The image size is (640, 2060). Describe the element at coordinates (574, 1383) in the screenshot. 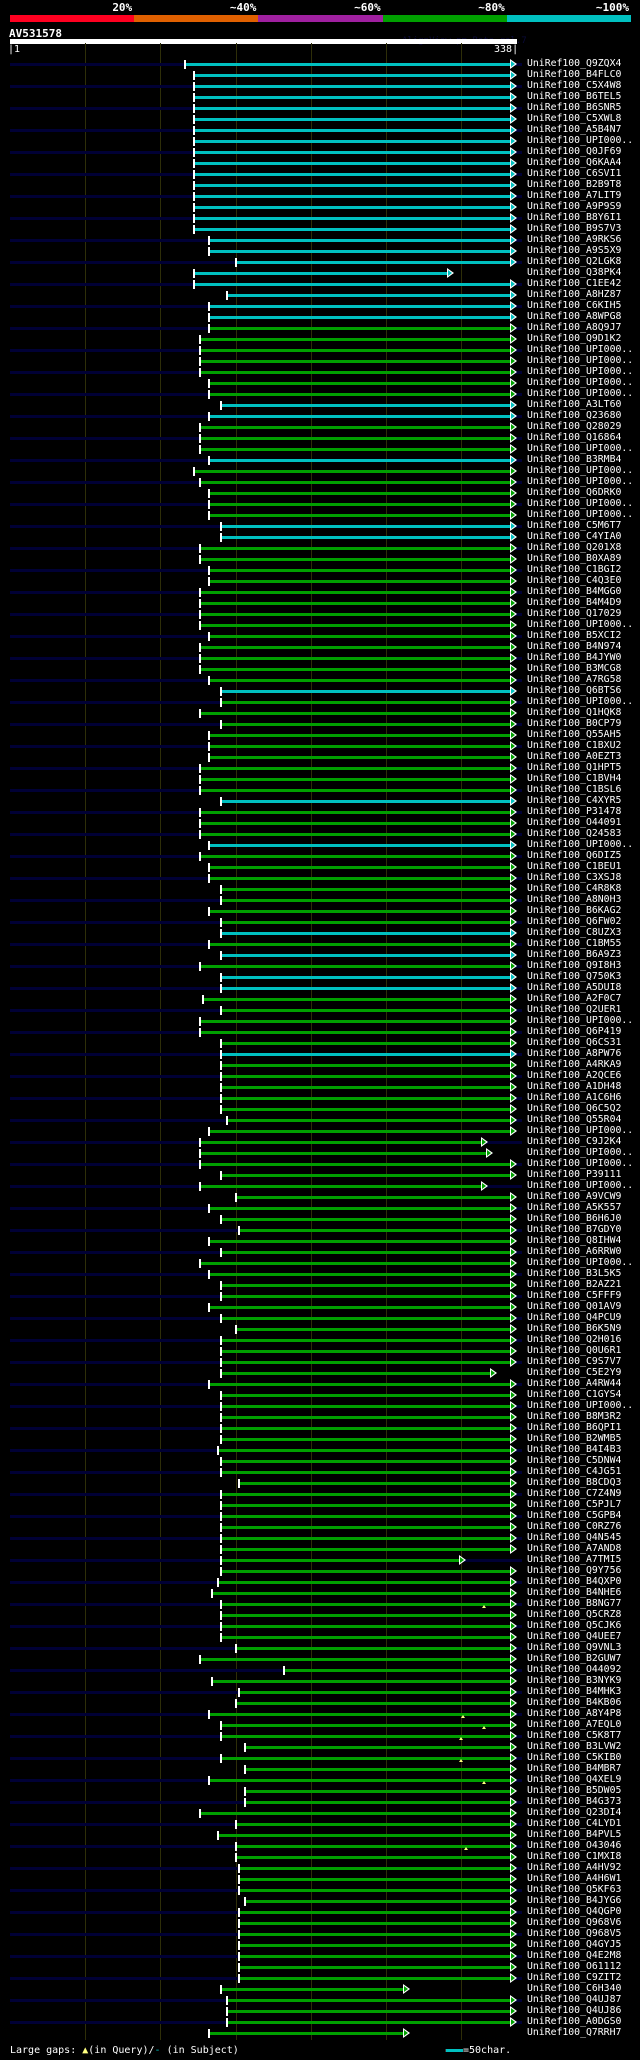

I see `hit-label: UniRef100_A4RW44` at that location.